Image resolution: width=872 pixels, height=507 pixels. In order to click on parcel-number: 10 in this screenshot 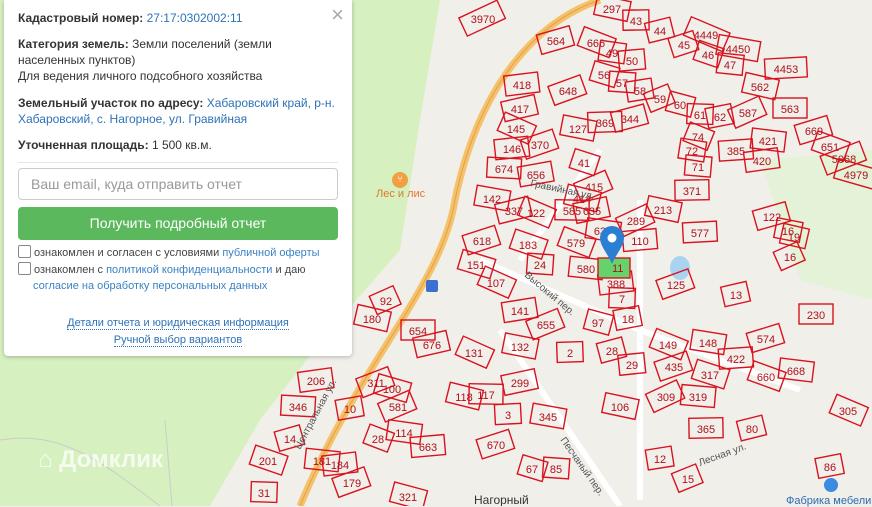, I will do `click(350, 410)`.